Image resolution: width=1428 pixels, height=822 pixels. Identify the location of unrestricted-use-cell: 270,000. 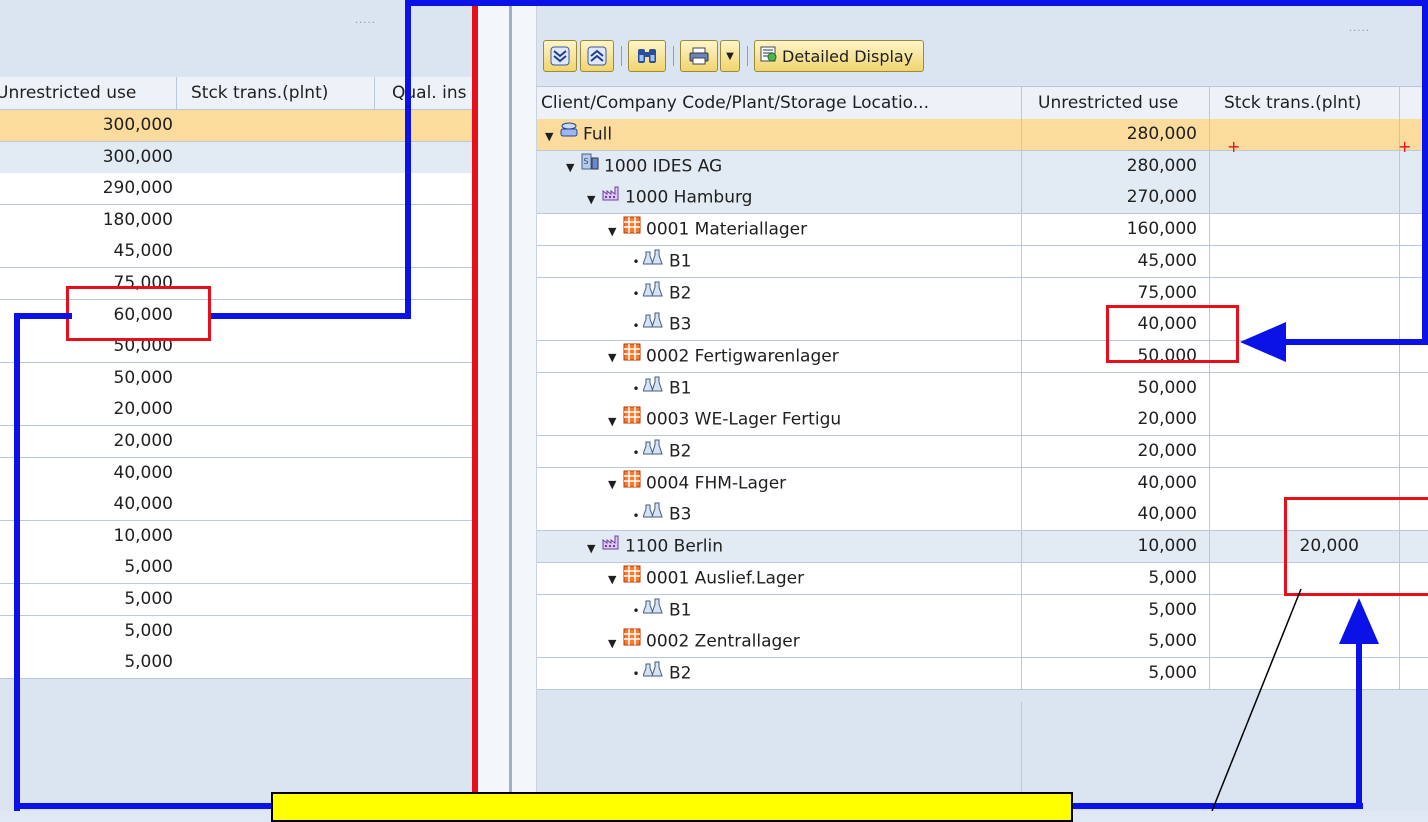
(1116, 198).